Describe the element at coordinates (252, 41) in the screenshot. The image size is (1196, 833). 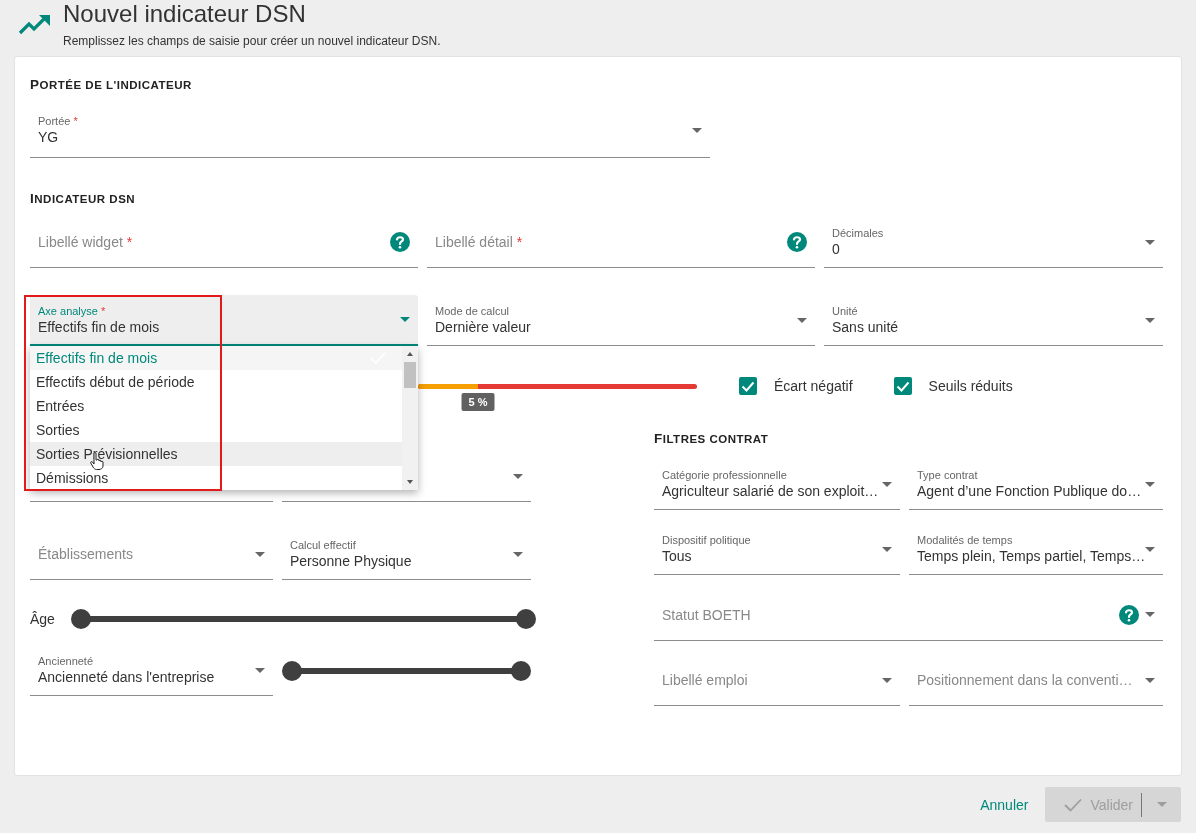
I see `page-subtitle: Remplissez les champs de saisie pour créer un nouvel indicateur DSN.` at that location.